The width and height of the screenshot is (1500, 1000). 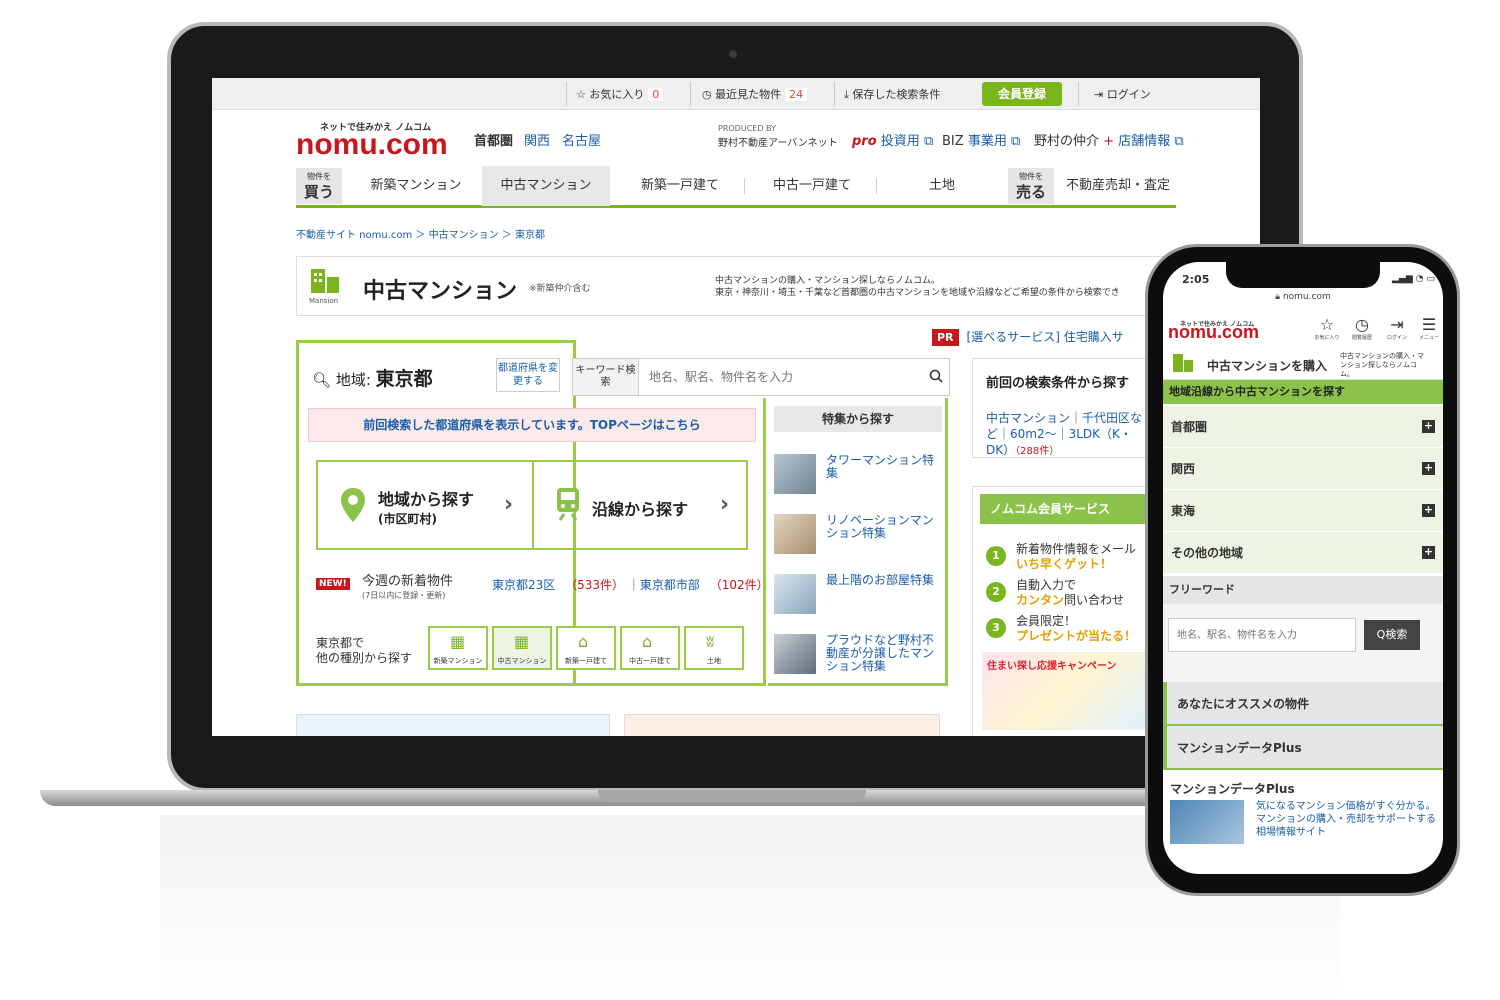 What do you see at coordinates (620, 94) in the screenshot?
I see `favorites-link: ☆ お気に入り 0` at bounding box center [620, 94].